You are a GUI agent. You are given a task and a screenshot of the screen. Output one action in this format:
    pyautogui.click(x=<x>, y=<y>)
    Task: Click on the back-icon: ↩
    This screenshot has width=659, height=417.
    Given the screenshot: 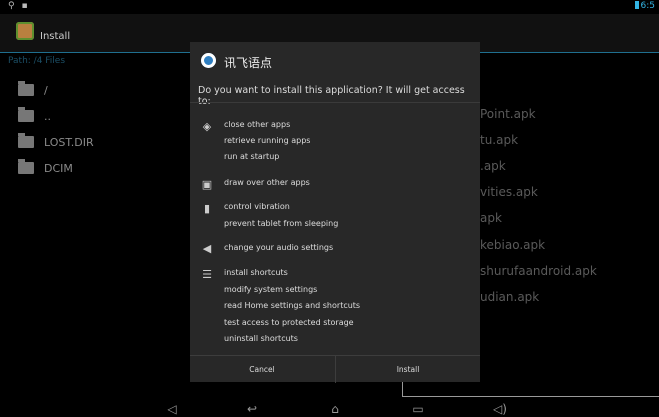 What is the action you would take?
    pyautogui.click(x=252, y=409)
    